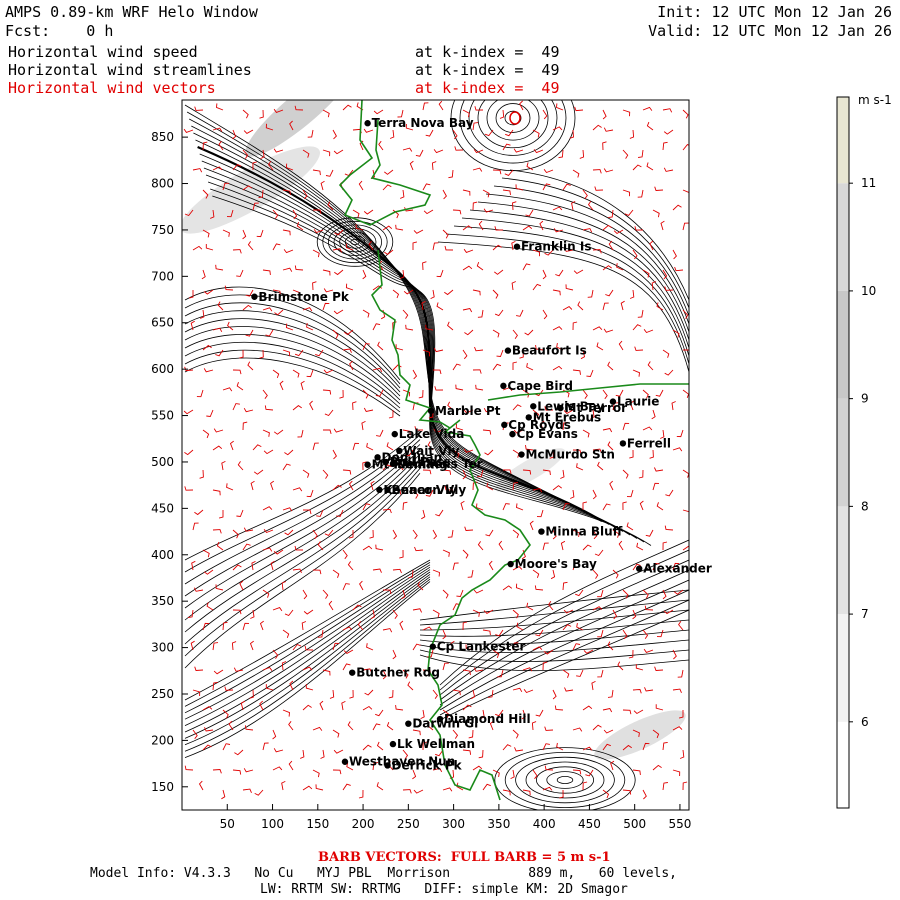  I want to click on place-label: Terra Nova Bay, so click(423, 123).